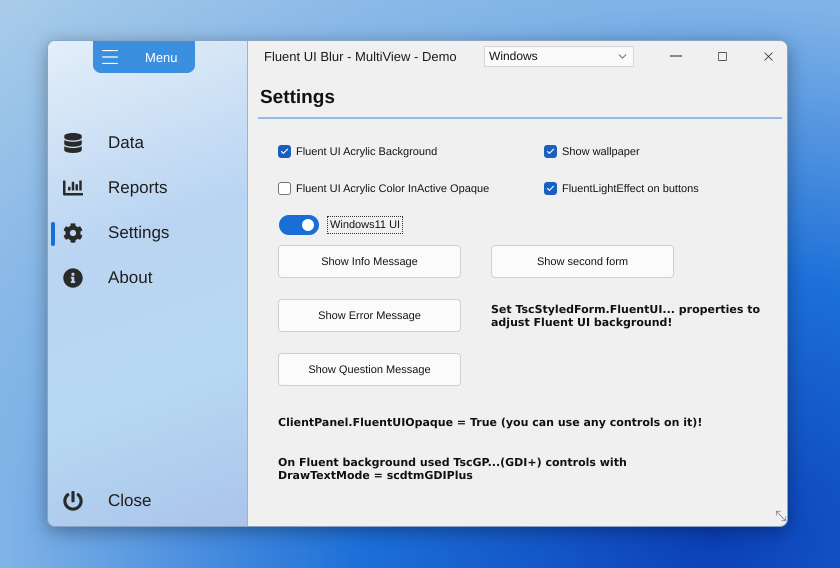 Image resolution: width=840 pixels, height=568 pixels. What do you see at coordinates (630, 188) in the screenshot?
I see `checkbox-label: FluentLightEffect on buttons` at bounding box center [630, 188].